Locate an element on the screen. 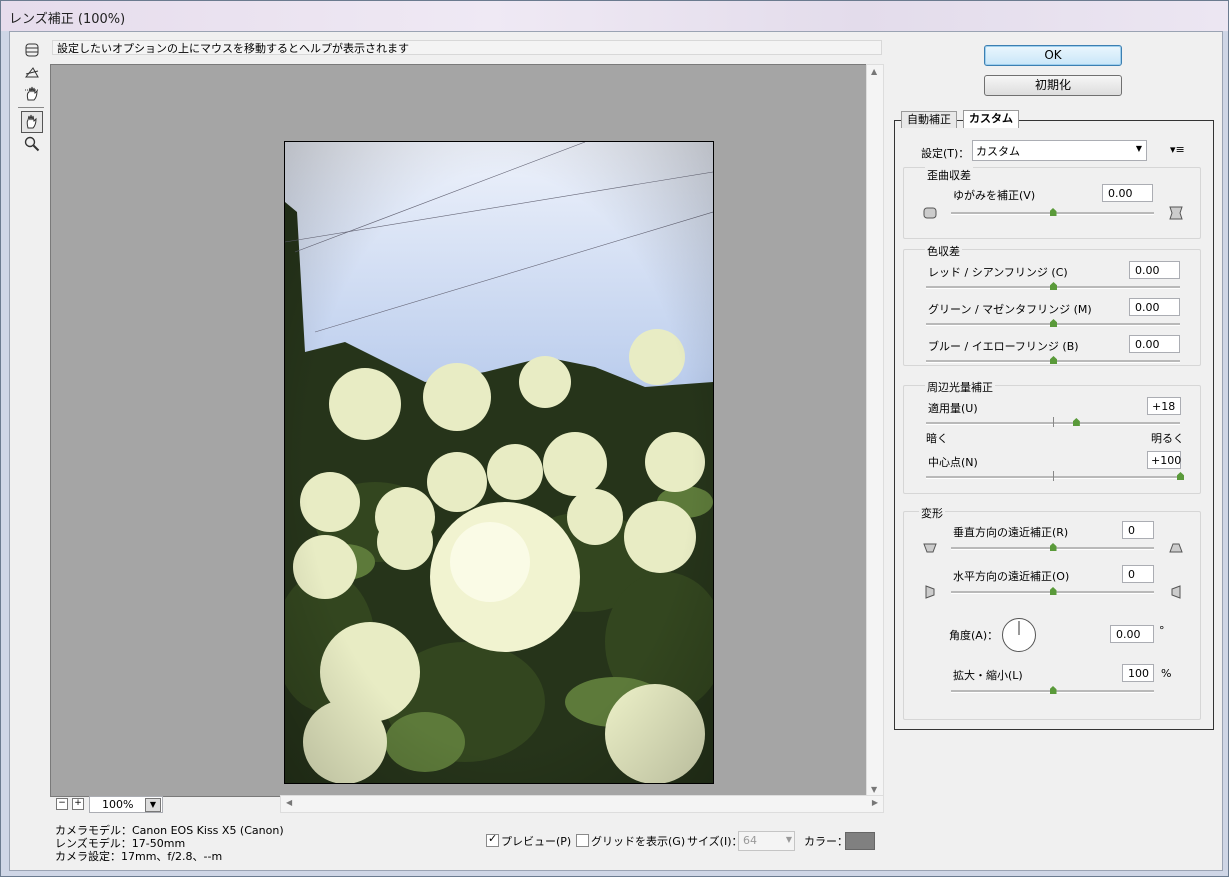 This screenshot has height=877, width=1229. vertical-perspective-field: 0 is located at coordinates (1138, 530).